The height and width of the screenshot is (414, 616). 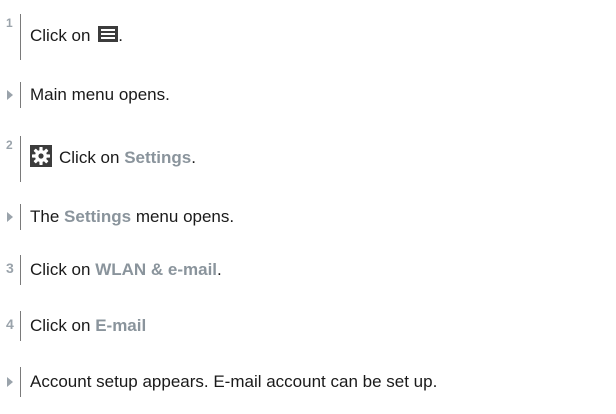 What do you see at coordinates (308, 95) in the screenshot?
I see `result-1: Main menu opens.` at bounding box center [308, 95].